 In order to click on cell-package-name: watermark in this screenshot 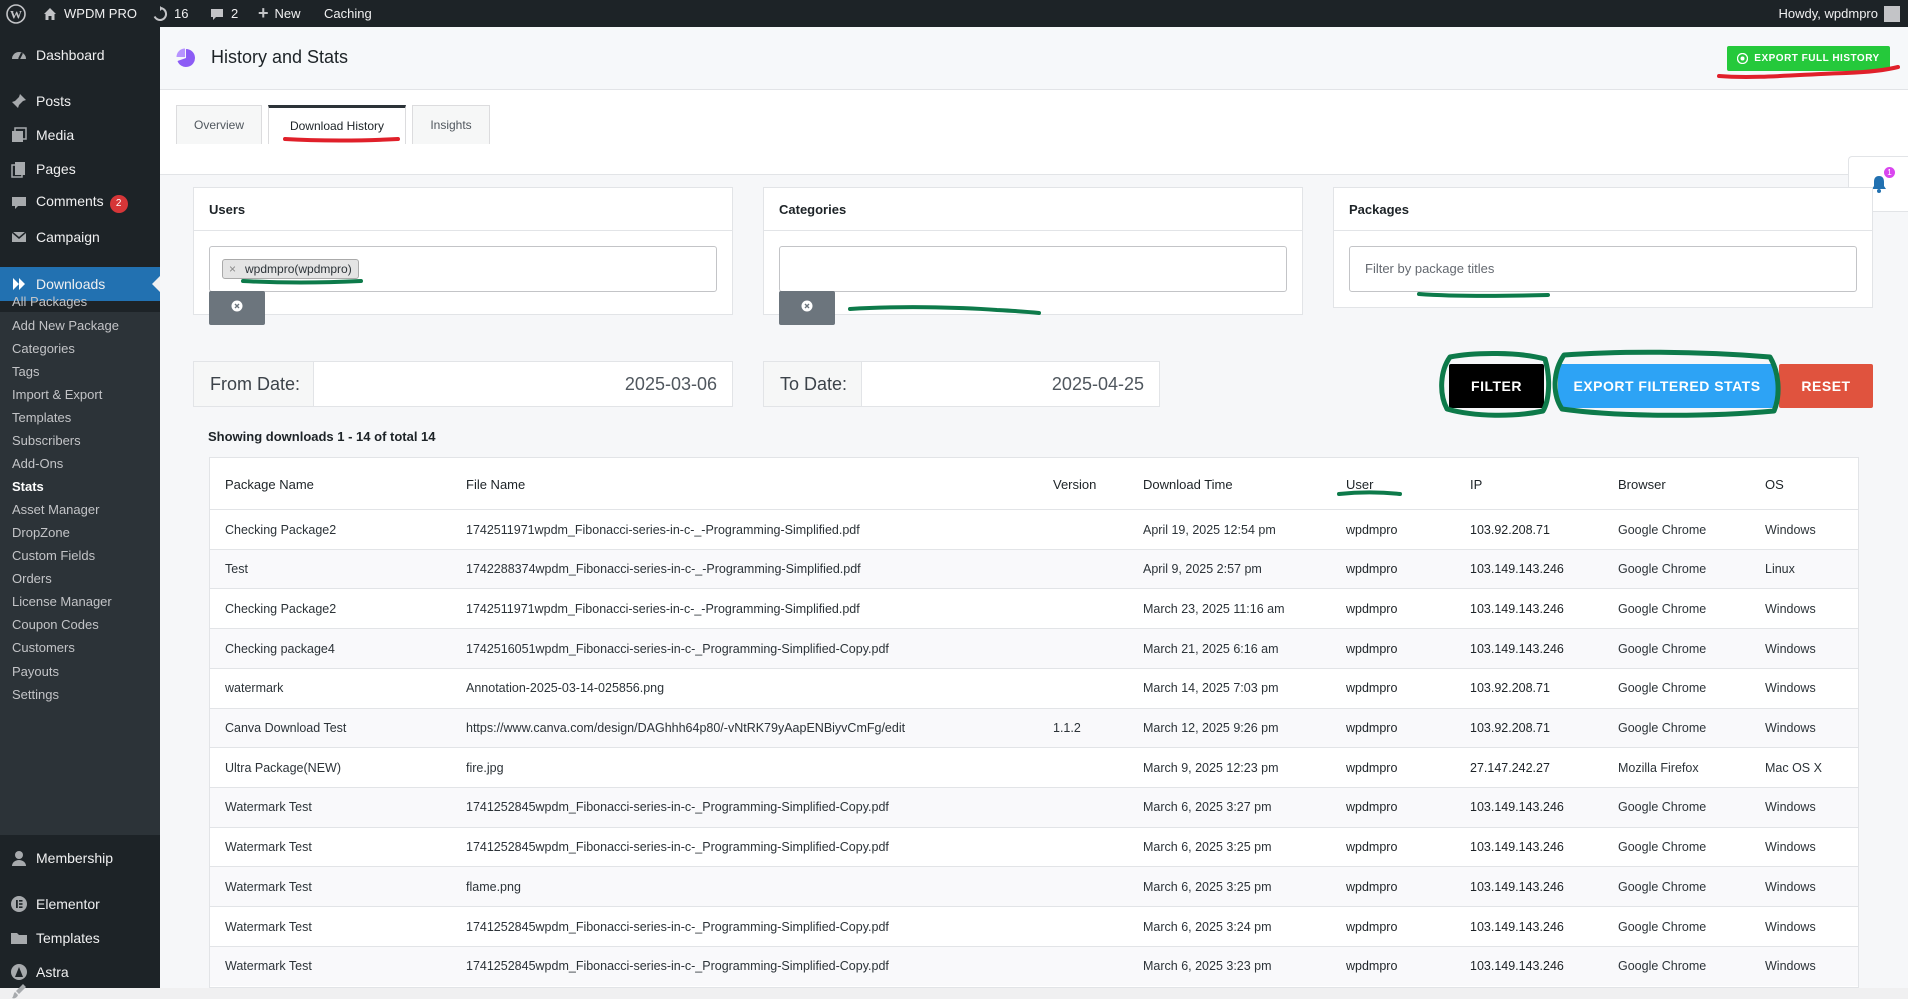, I will do `click(254, 688)`.